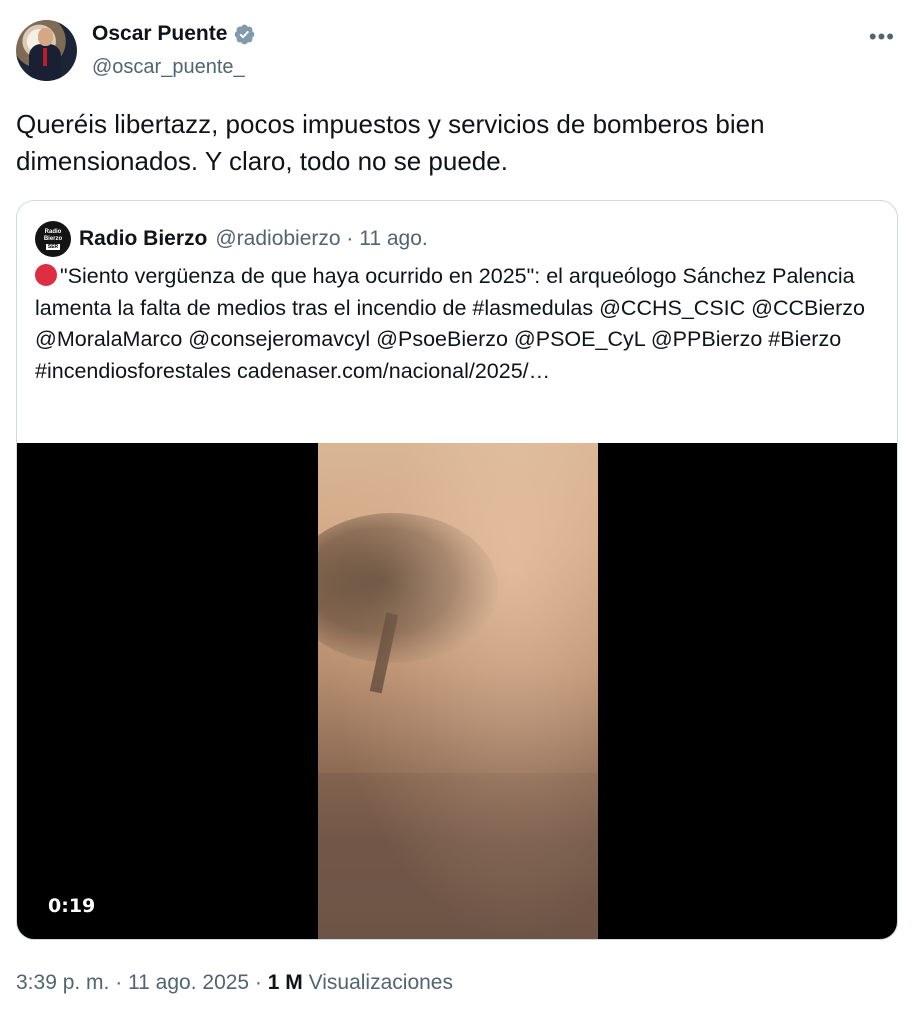 The height and width of the screenshot is (1011, 921). What do you see at coordinates (882, 37) in the screenshot?
I see `more-options-icon: •••` at bounding box center [882, 37].